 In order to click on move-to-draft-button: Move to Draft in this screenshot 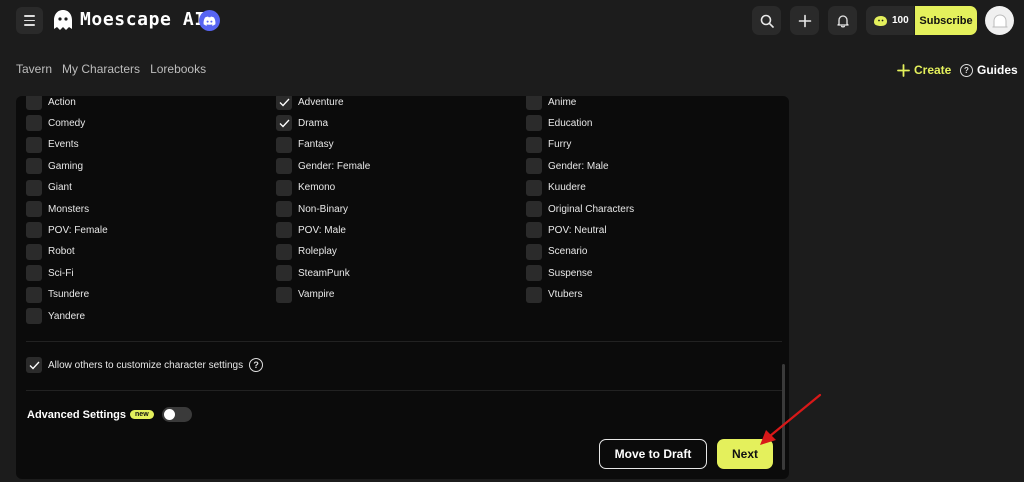, I will do `click(653, 454)`.